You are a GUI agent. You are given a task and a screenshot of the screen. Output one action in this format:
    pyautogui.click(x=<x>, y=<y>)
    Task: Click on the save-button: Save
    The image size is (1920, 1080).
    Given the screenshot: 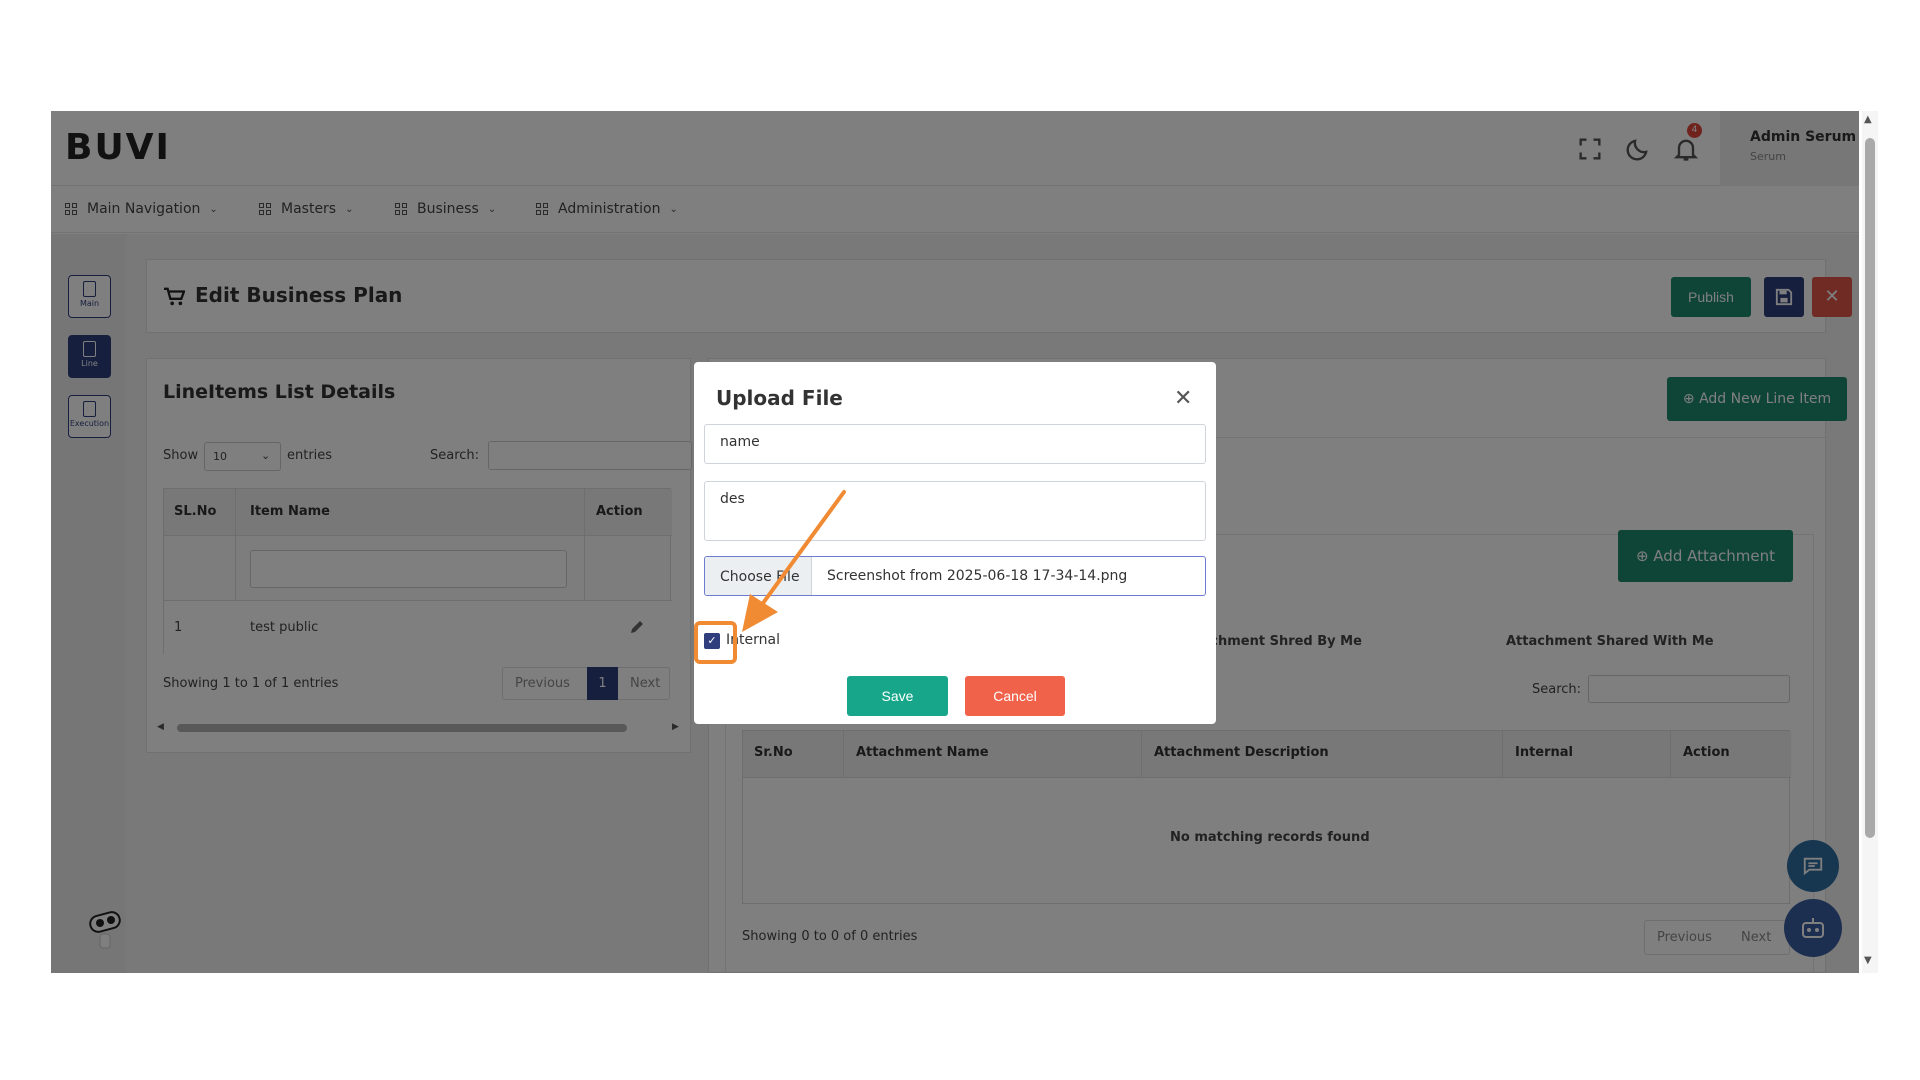 What is the action you would take?
    pyautogui.click(x=897, y=696)
    